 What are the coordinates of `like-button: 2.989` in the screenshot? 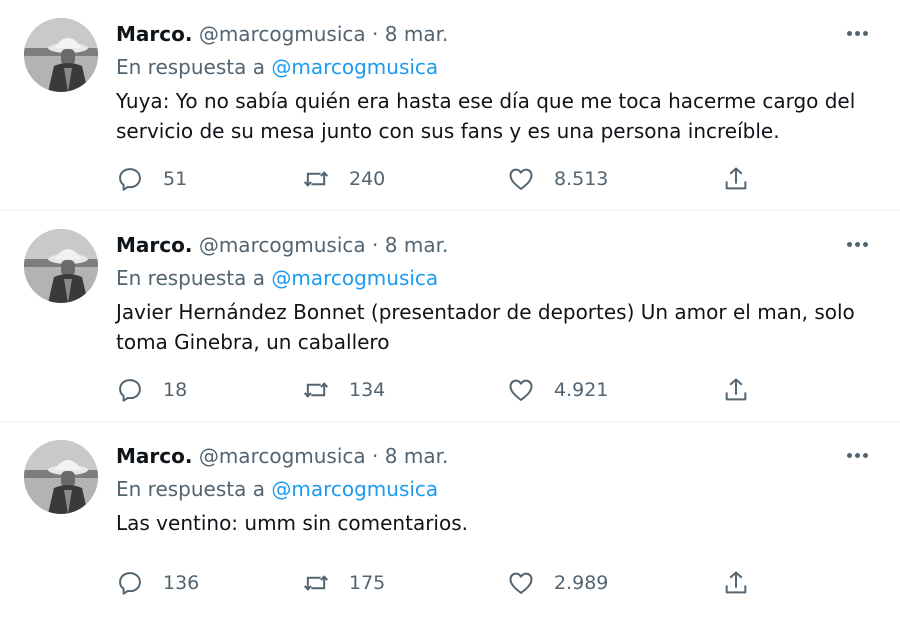 It's located at (557, 583).